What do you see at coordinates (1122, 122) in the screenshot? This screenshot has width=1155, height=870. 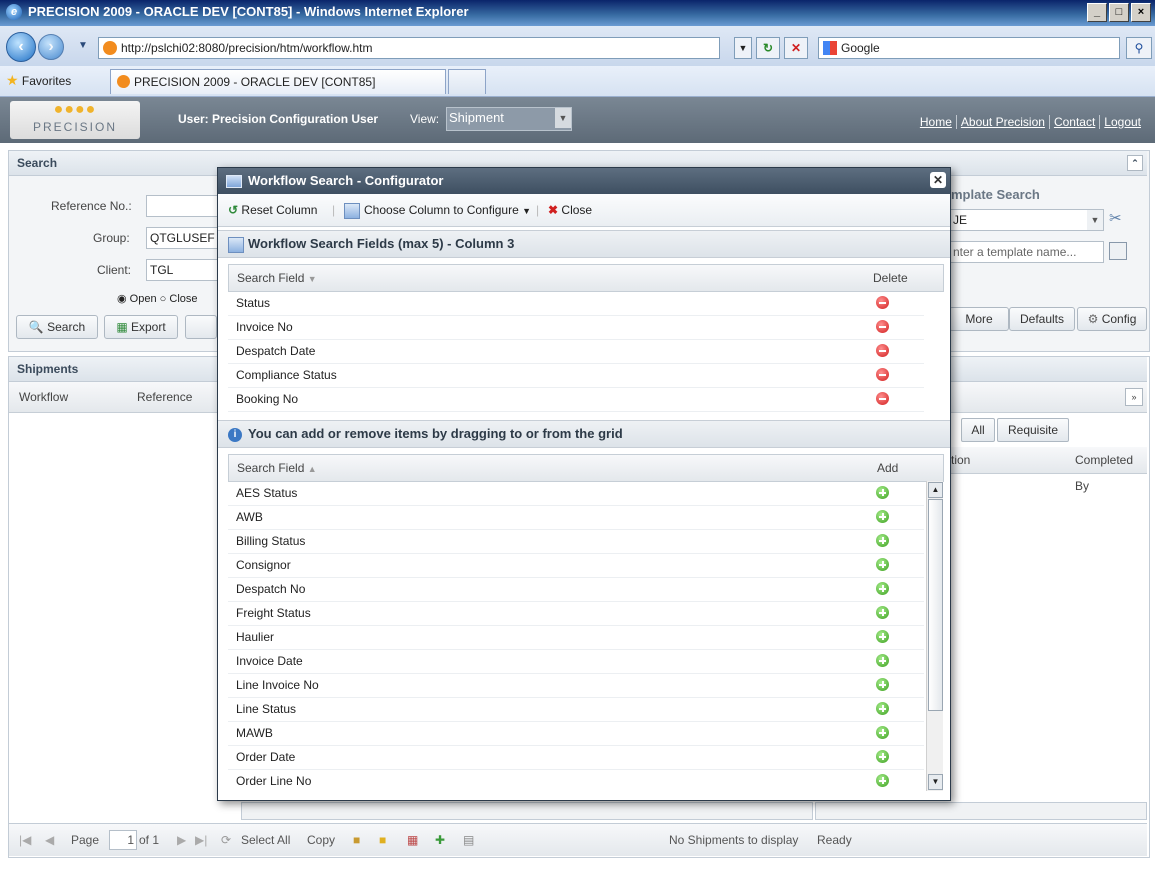 I see `logout-link: Logout` at bounding box center [1122, 122].